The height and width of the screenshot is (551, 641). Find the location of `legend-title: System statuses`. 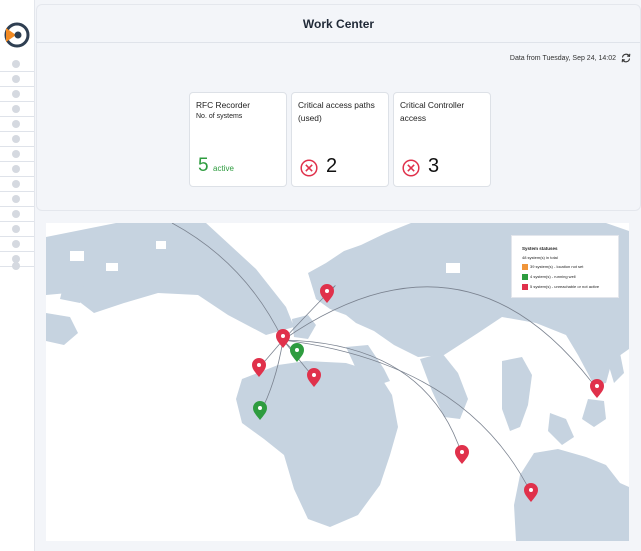

legend-title: System statuses is located at coordinates (540, 248).